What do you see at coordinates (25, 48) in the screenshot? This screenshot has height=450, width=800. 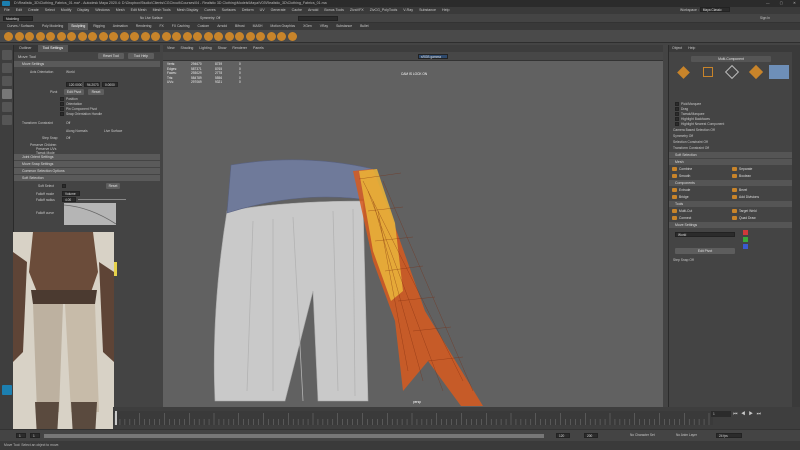 I see `tab-outliner: Outliner` at bounding box center [25, 48].